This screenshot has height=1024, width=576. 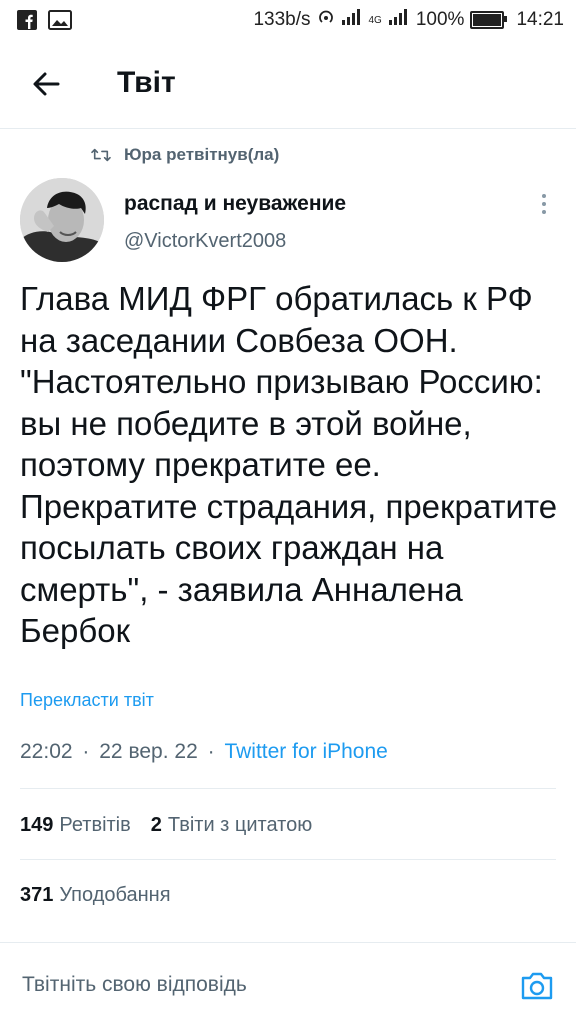 I want to click on hotspot-icon, so click(x=326, y=20).